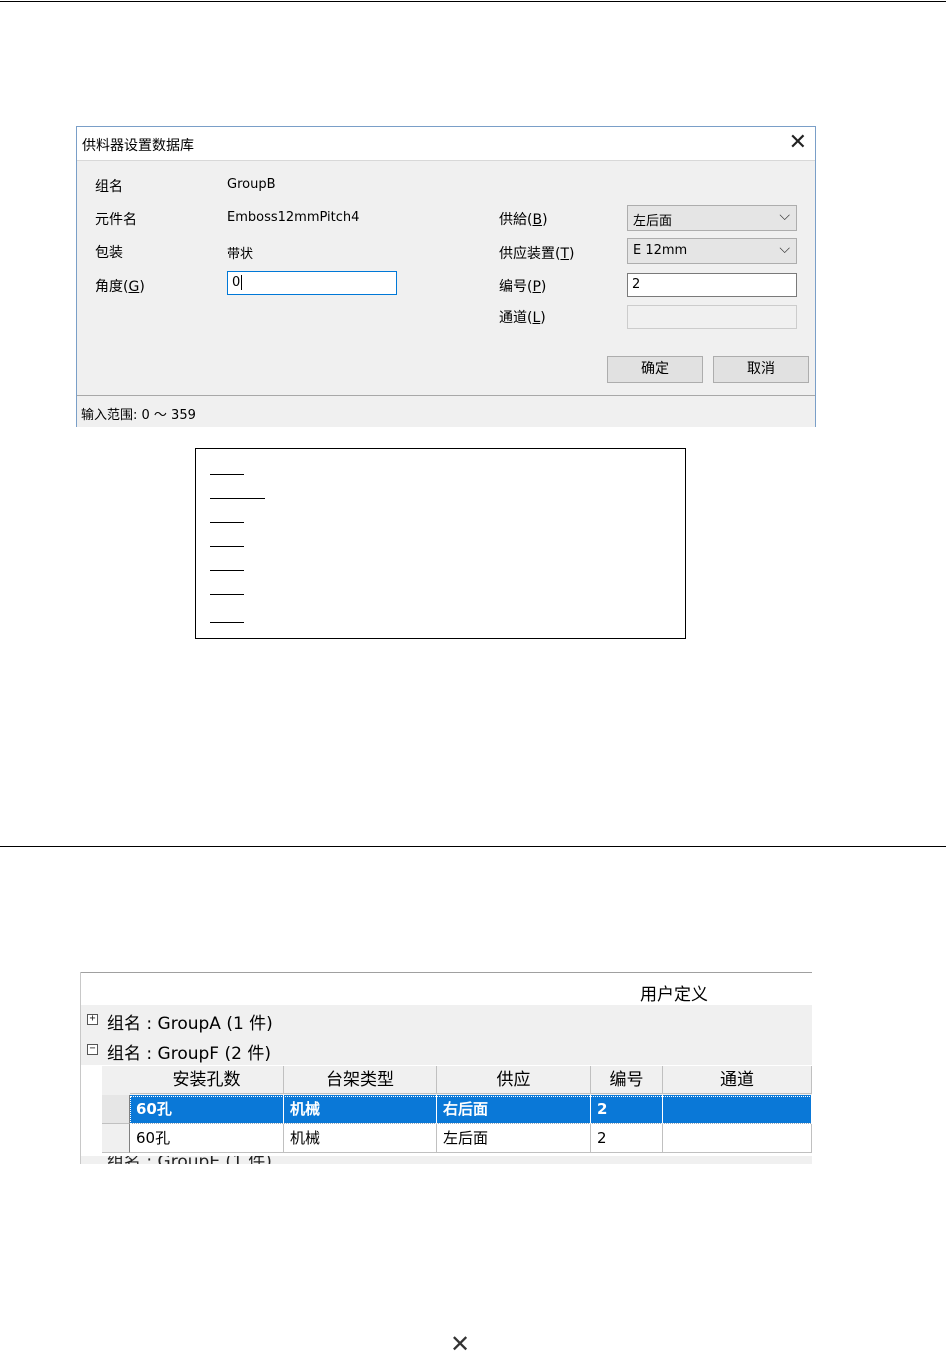 Image resolution: width=946 pixels, height=1358 pixels. What do you see at coordinates (712, 317) in the screenshot?
I see `lane-input` at bounding box center [712, 317].